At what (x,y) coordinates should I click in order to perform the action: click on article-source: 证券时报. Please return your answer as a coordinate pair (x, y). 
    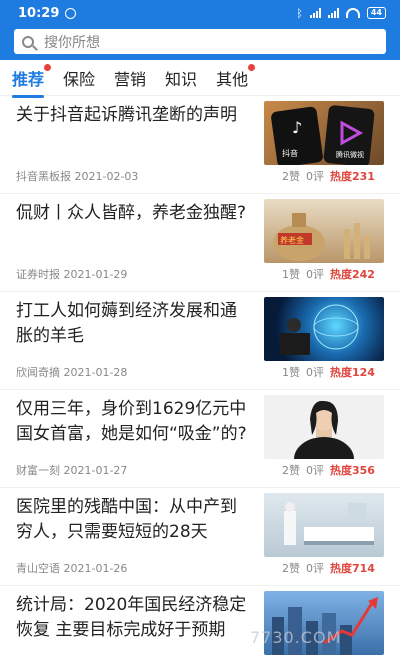
    Looking at the image, I should click on (38, 274).